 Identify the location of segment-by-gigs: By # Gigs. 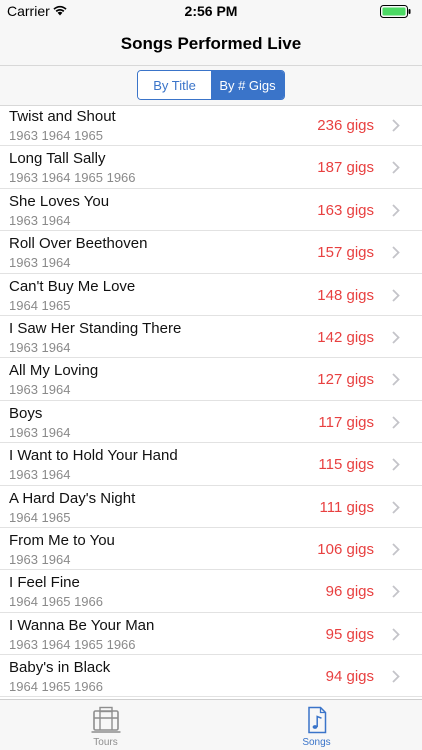
(247, 85).